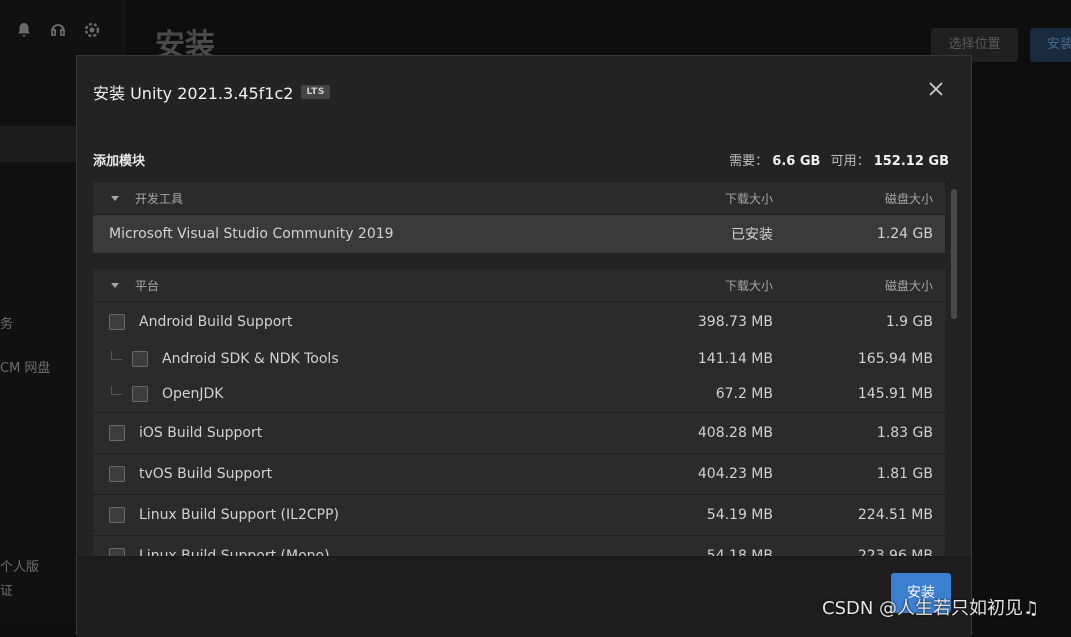 Image resolution: width=1071 pixels, height=637 pixels. I want to click on module-disk: 1.81 GB, so click(904, 474).